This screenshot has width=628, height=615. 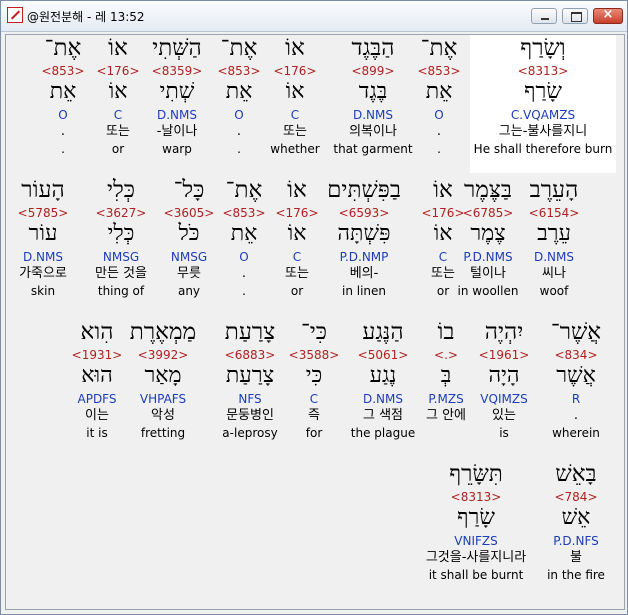 I want to click on hebrew-word: אֶת־, so click(x=63, y=48).